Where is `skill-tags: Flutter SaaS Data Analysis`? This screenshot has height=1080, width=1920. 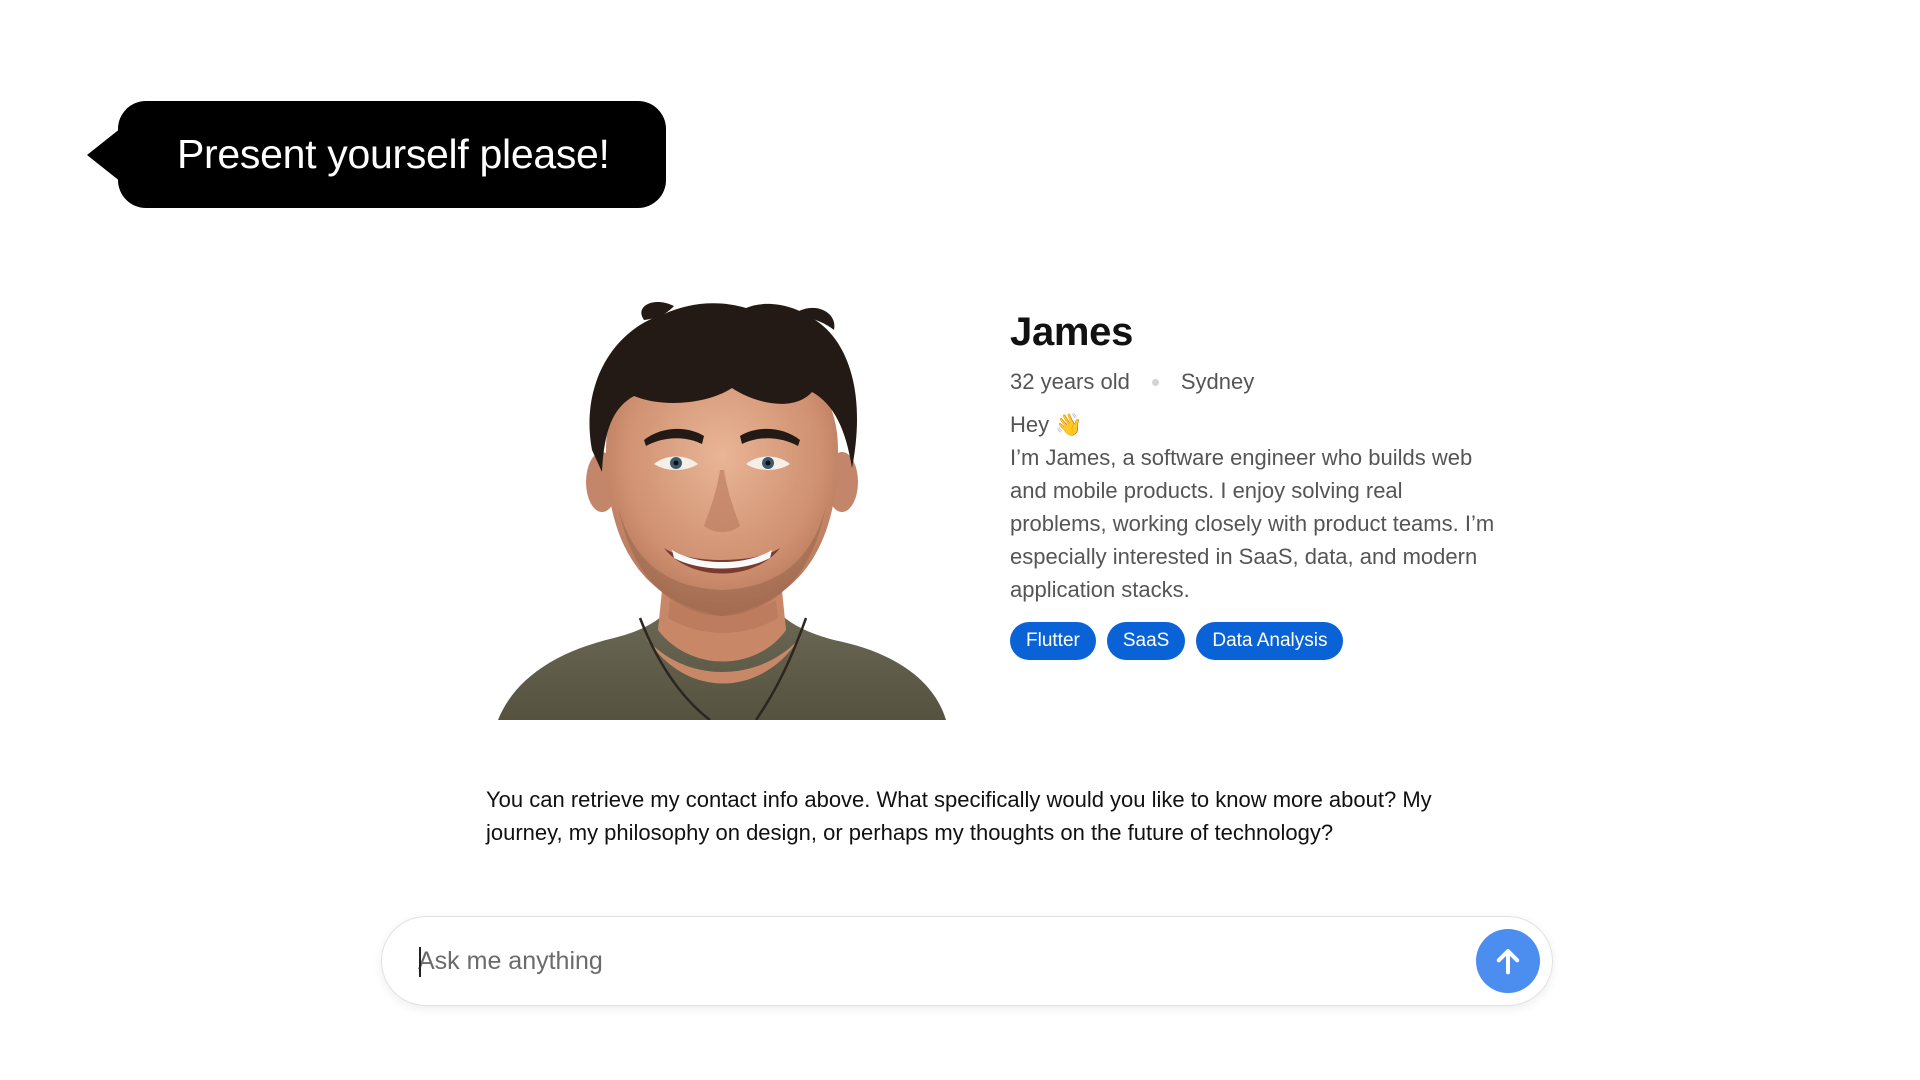 skill-tags: Flutter SaaS Data Analysis is located at coordinates (1255, 641).